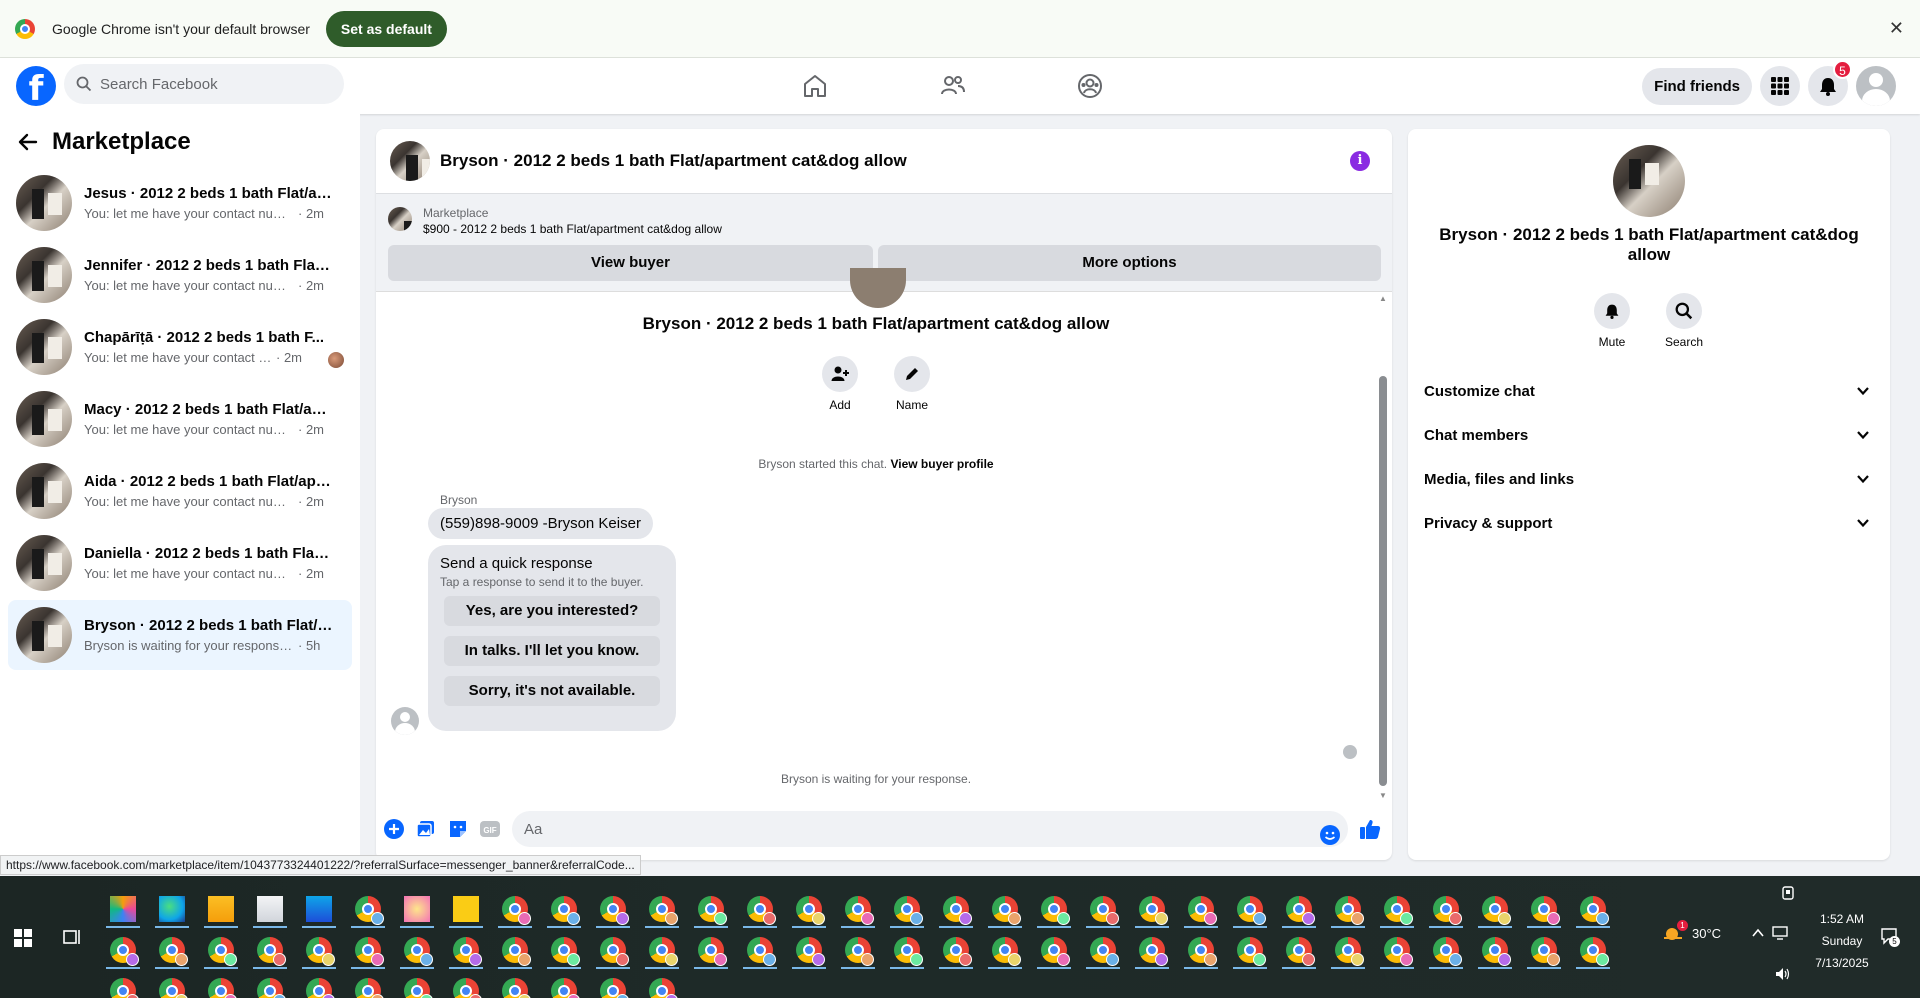 The image size is (1920, 998). What do you see at coordinates (172, 909) in the screenshot?
I see `edge-icon` at bounding box center [172, 909].